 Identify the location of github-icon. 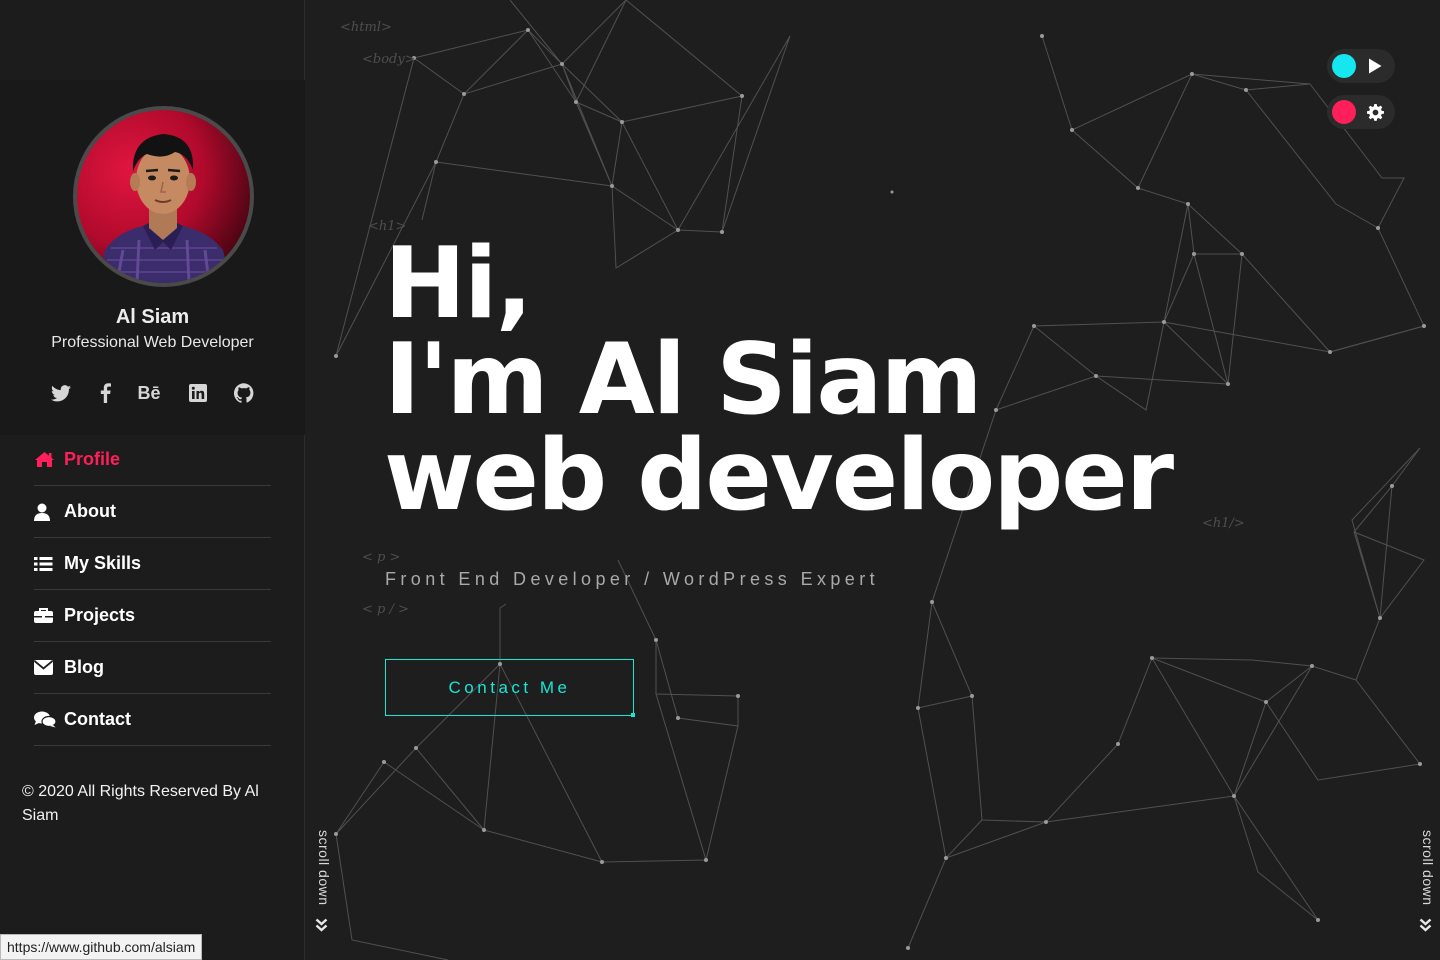
(244, 393).